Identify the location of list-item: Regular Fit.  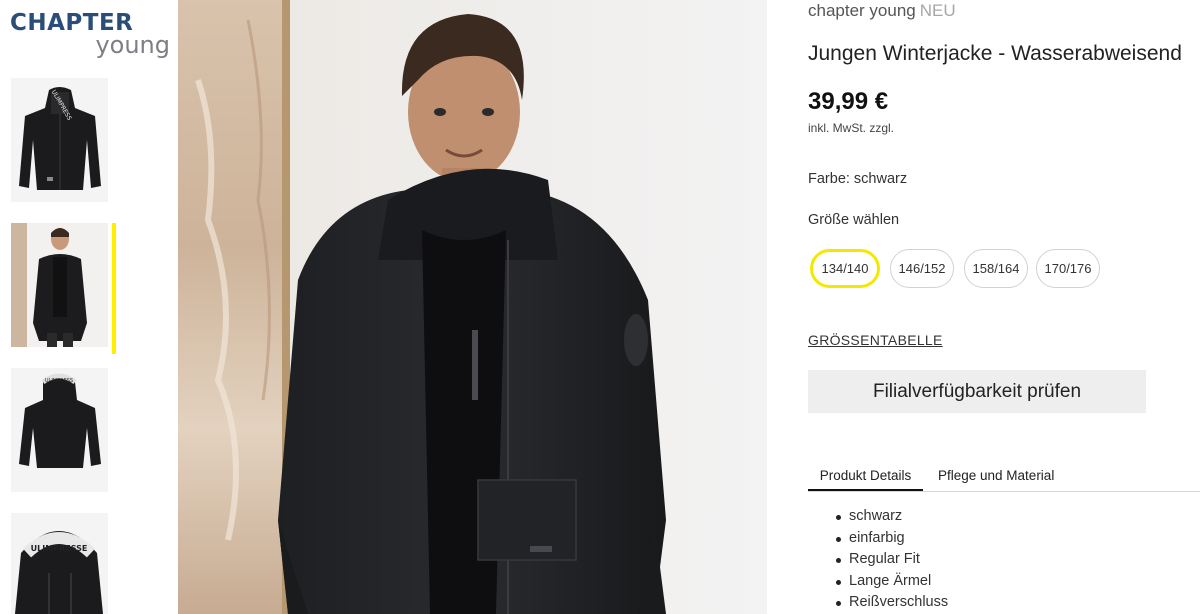
(998, 560).